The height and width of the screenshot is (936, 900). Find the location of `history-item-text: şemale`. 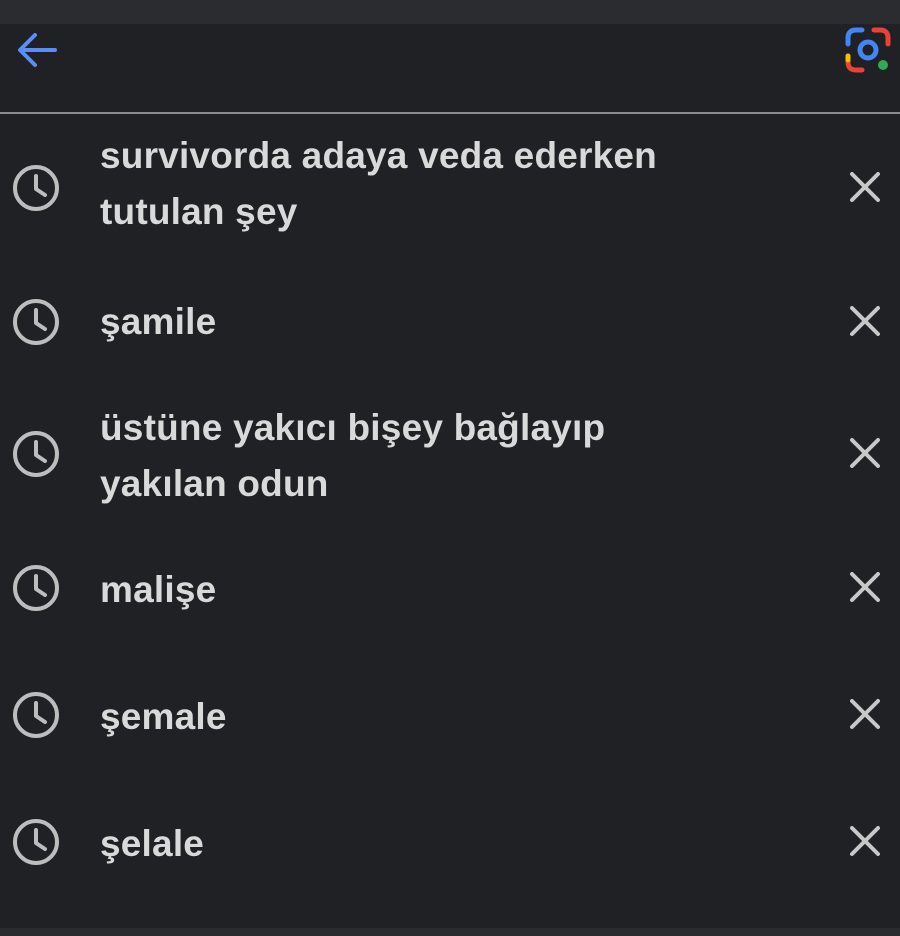

history-item-text: şemale is located at coordinates (163, 716).